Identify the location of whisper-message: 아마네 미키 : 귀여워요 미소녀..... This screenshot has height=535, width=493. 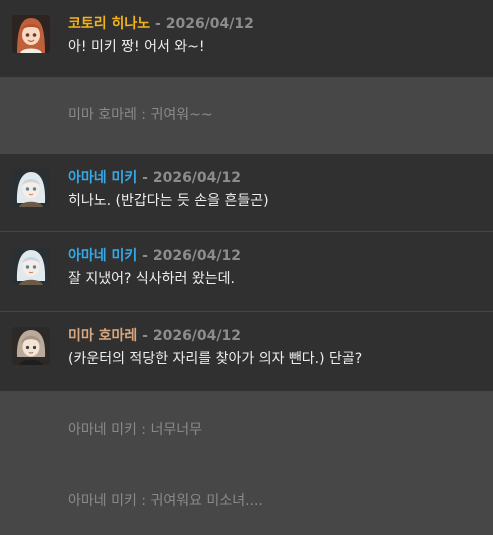
(246, 500).